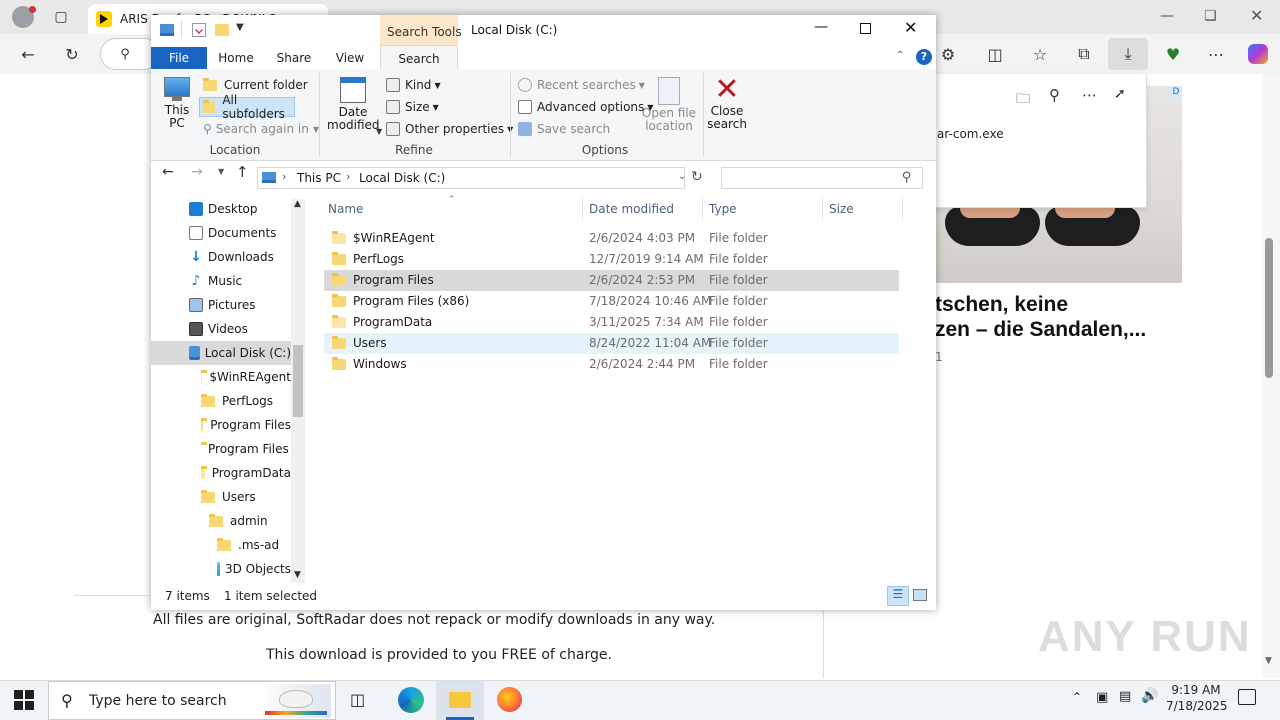 This screenshot has height=720, width=1280. I want to click on ad-choices-badge: D, so click(1176, 92).